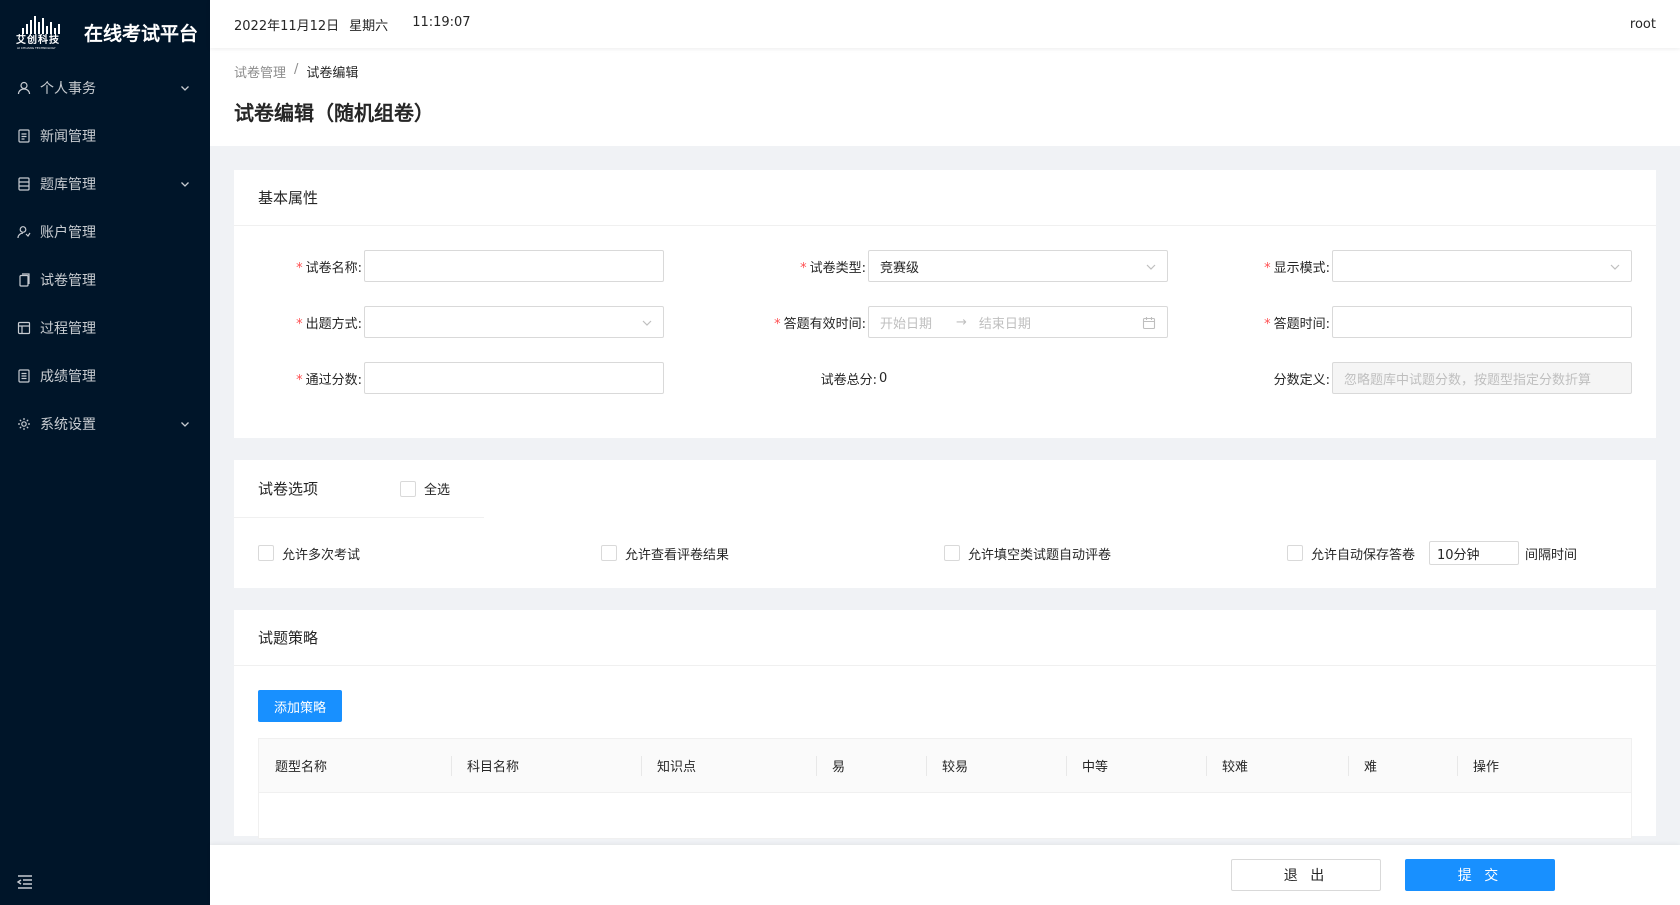 The image size is (1680, 905). What do you see at coordinates (288, 489) in the screenshot?
I see `card-title: 试卷选项` at bounding box center [288, 489].